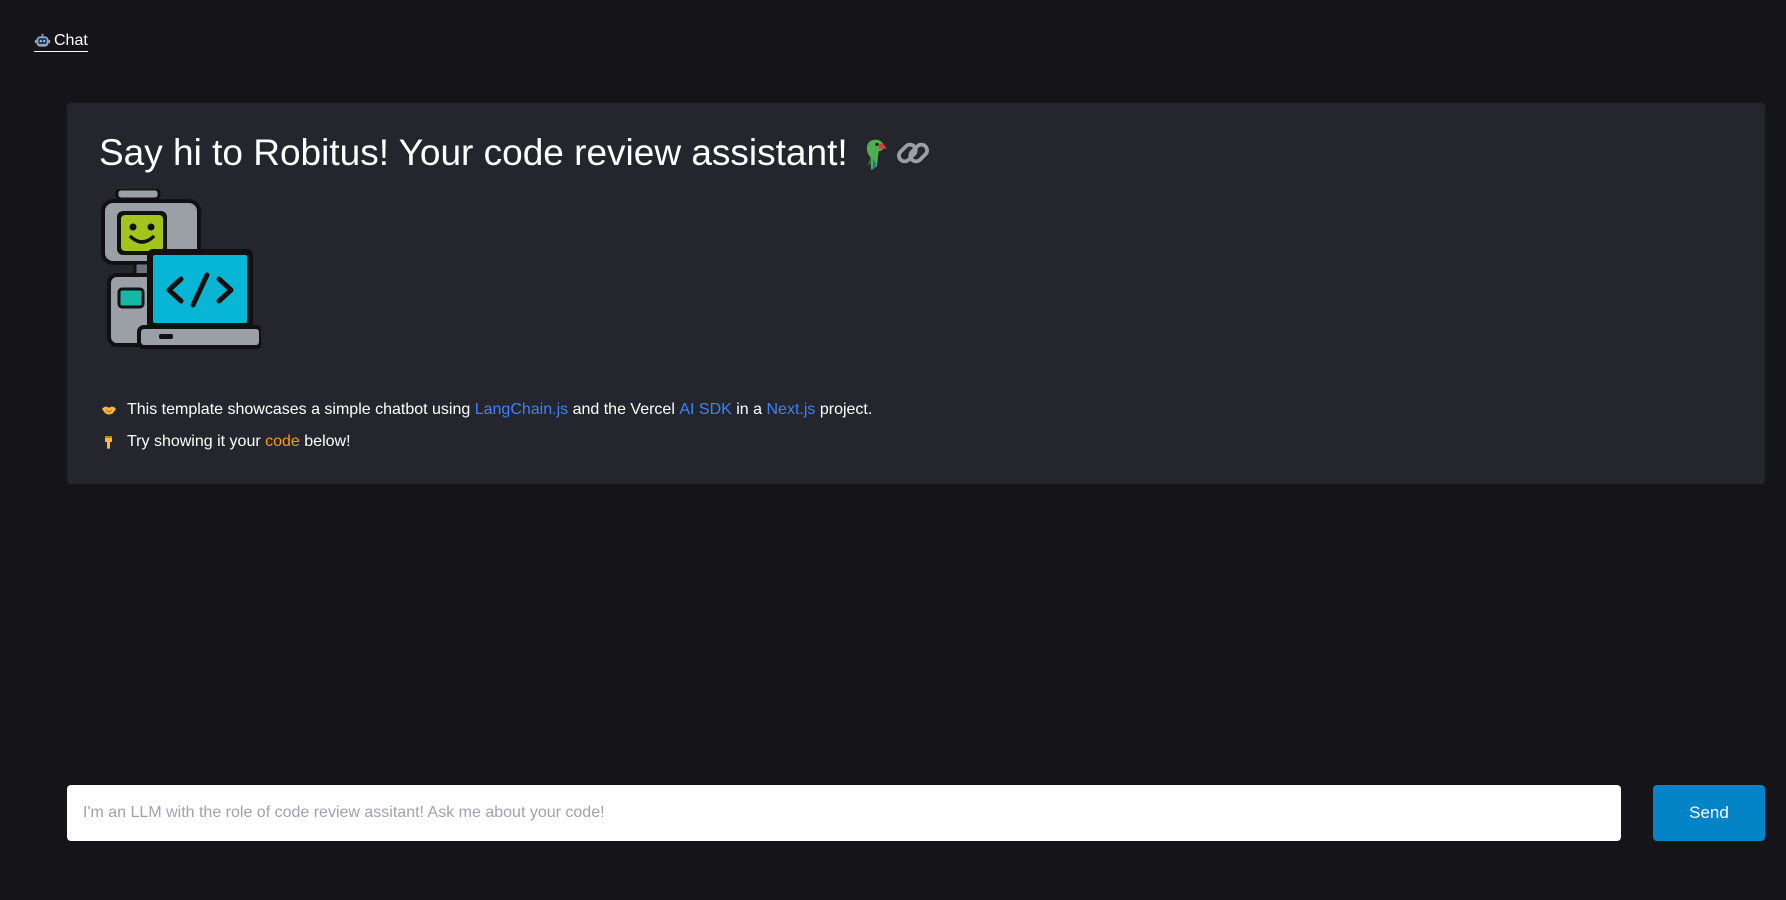  What do you see at coordinates (624, 409) in the screenshot?
I see `intro-line-1-text-b: and the Vercel` at bounding box center [624, 409].